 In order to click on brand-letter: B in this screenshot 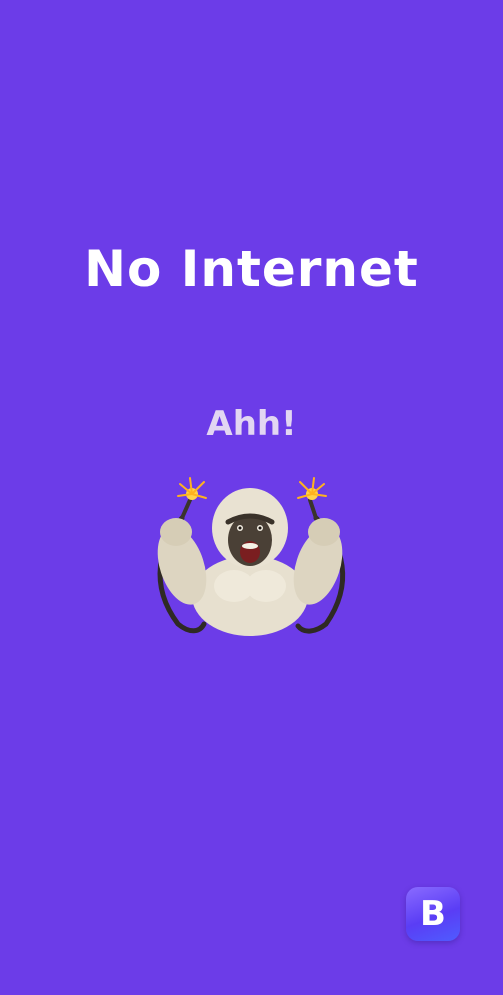, I will do `click(433, 914)`.